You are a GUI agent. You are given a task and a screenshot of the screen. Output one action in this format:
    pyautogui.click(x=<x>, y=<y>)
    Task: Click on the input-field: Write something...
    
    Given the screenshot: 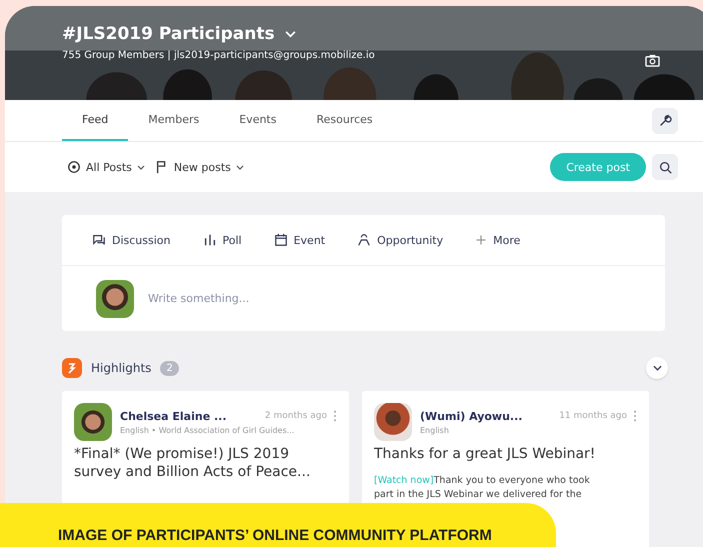 What is the action you would take?
    pyautogui.click(x=388, y=298)
    